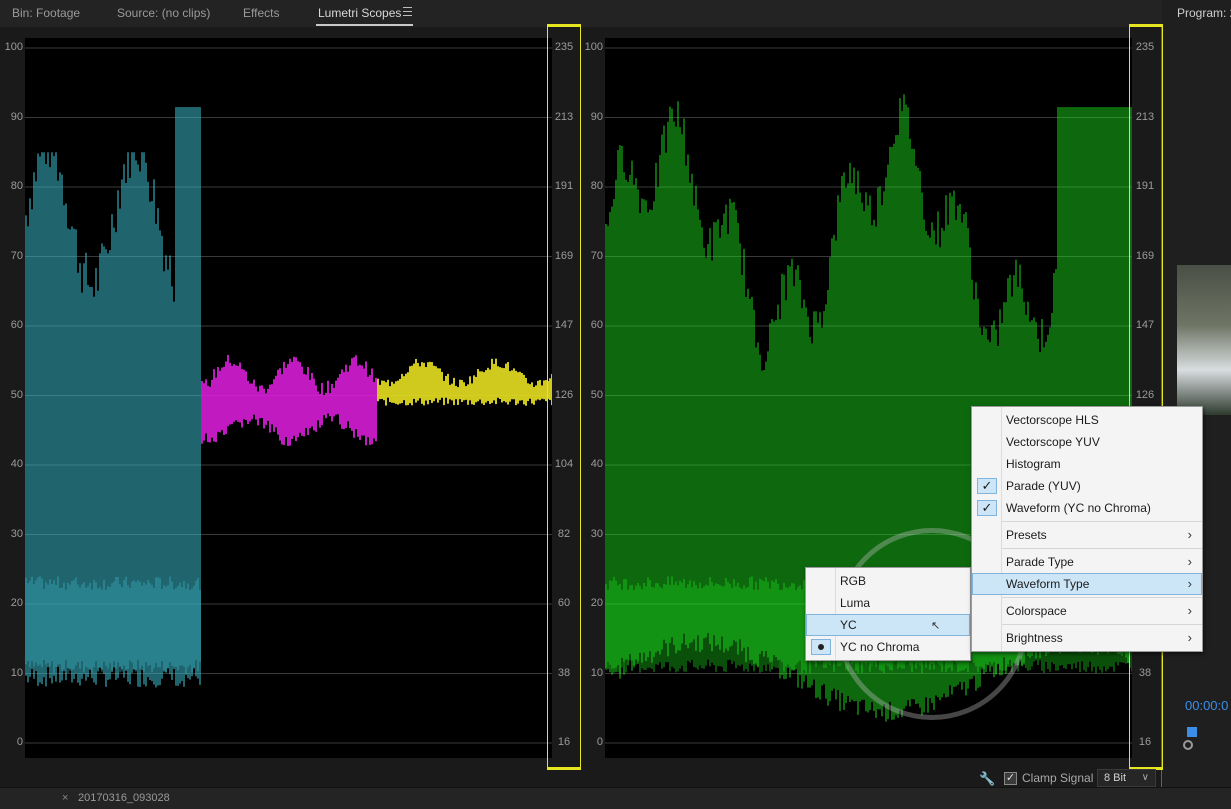 The height and width of the screenshot is (809, 1231). Describe the element at coordinates (1033, 464) in the screenshot. I see `menu-item-label: Histogram` at that location.